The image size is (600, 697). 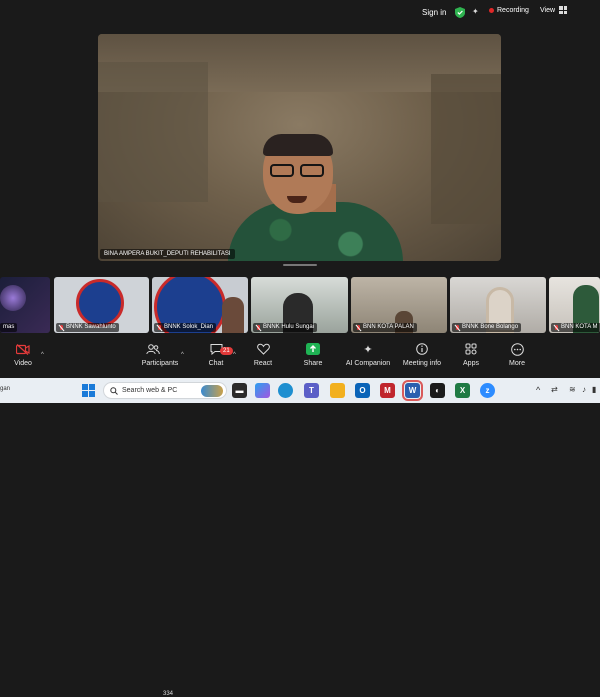 I want to click on video-off-icon, so click(x=23, y=349).